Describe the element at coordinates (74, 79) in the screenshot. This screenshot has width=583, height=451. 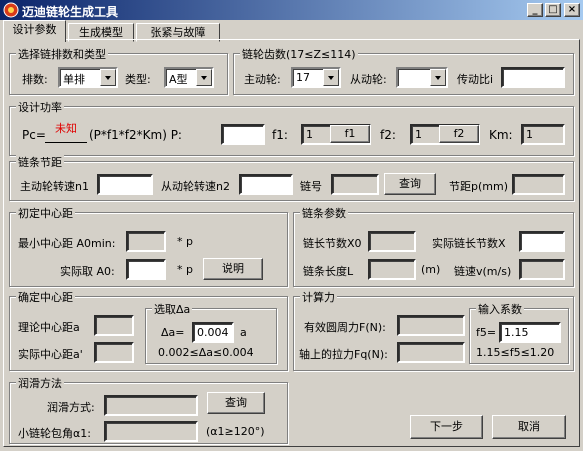
I see `rows-select-value: 单排` at that location.